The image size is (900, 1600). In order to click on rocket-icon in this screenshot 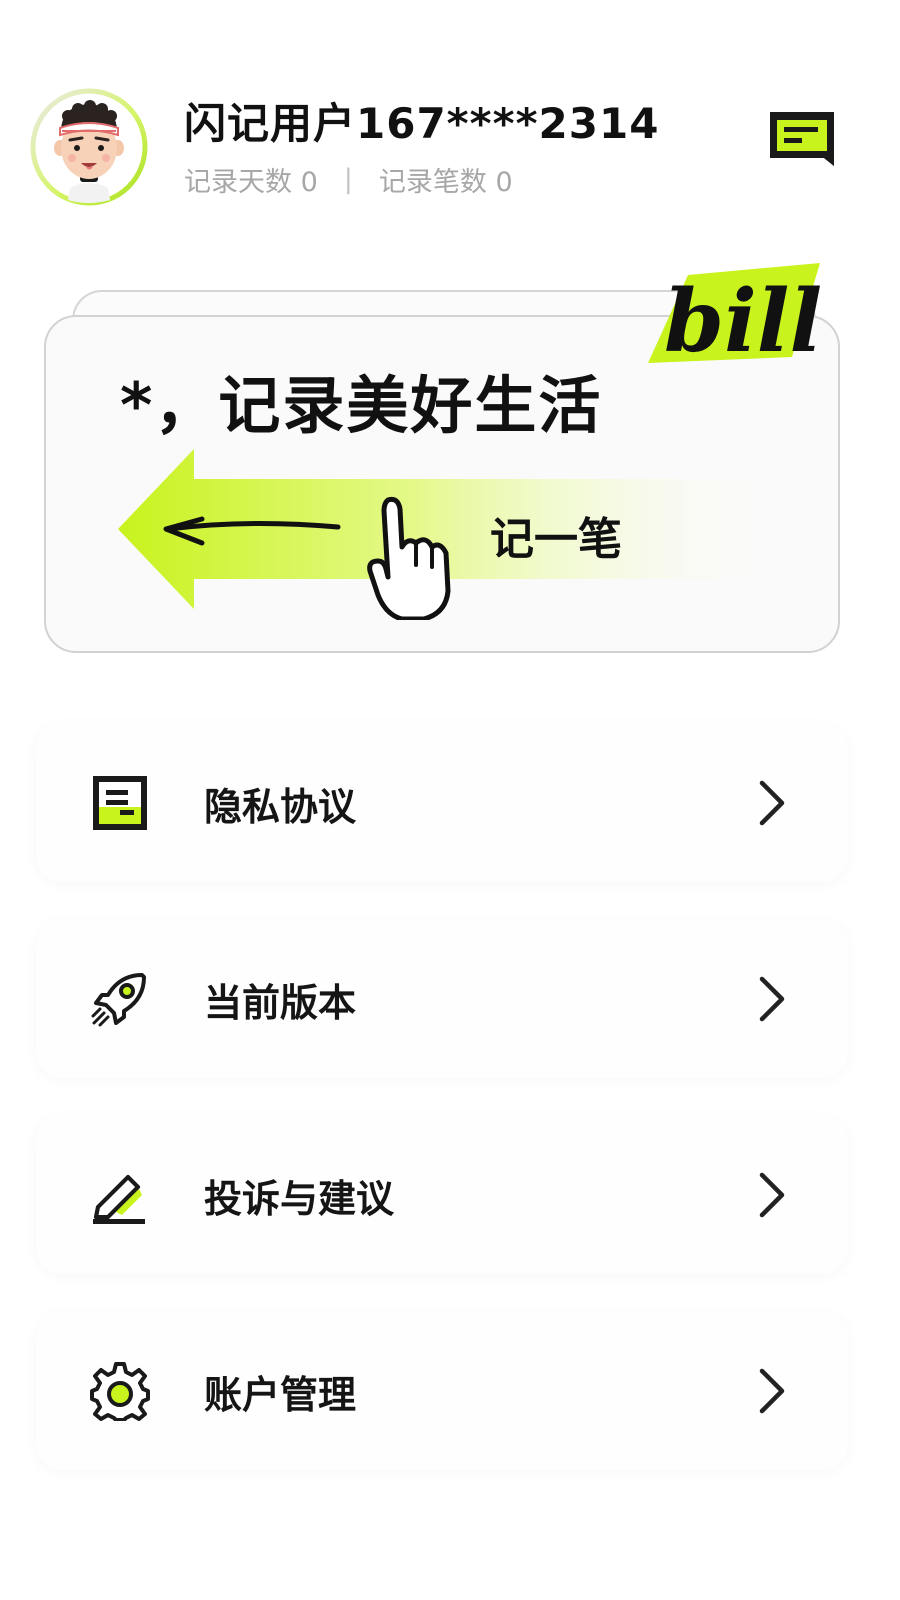, I will do `click(118, 1000)`.